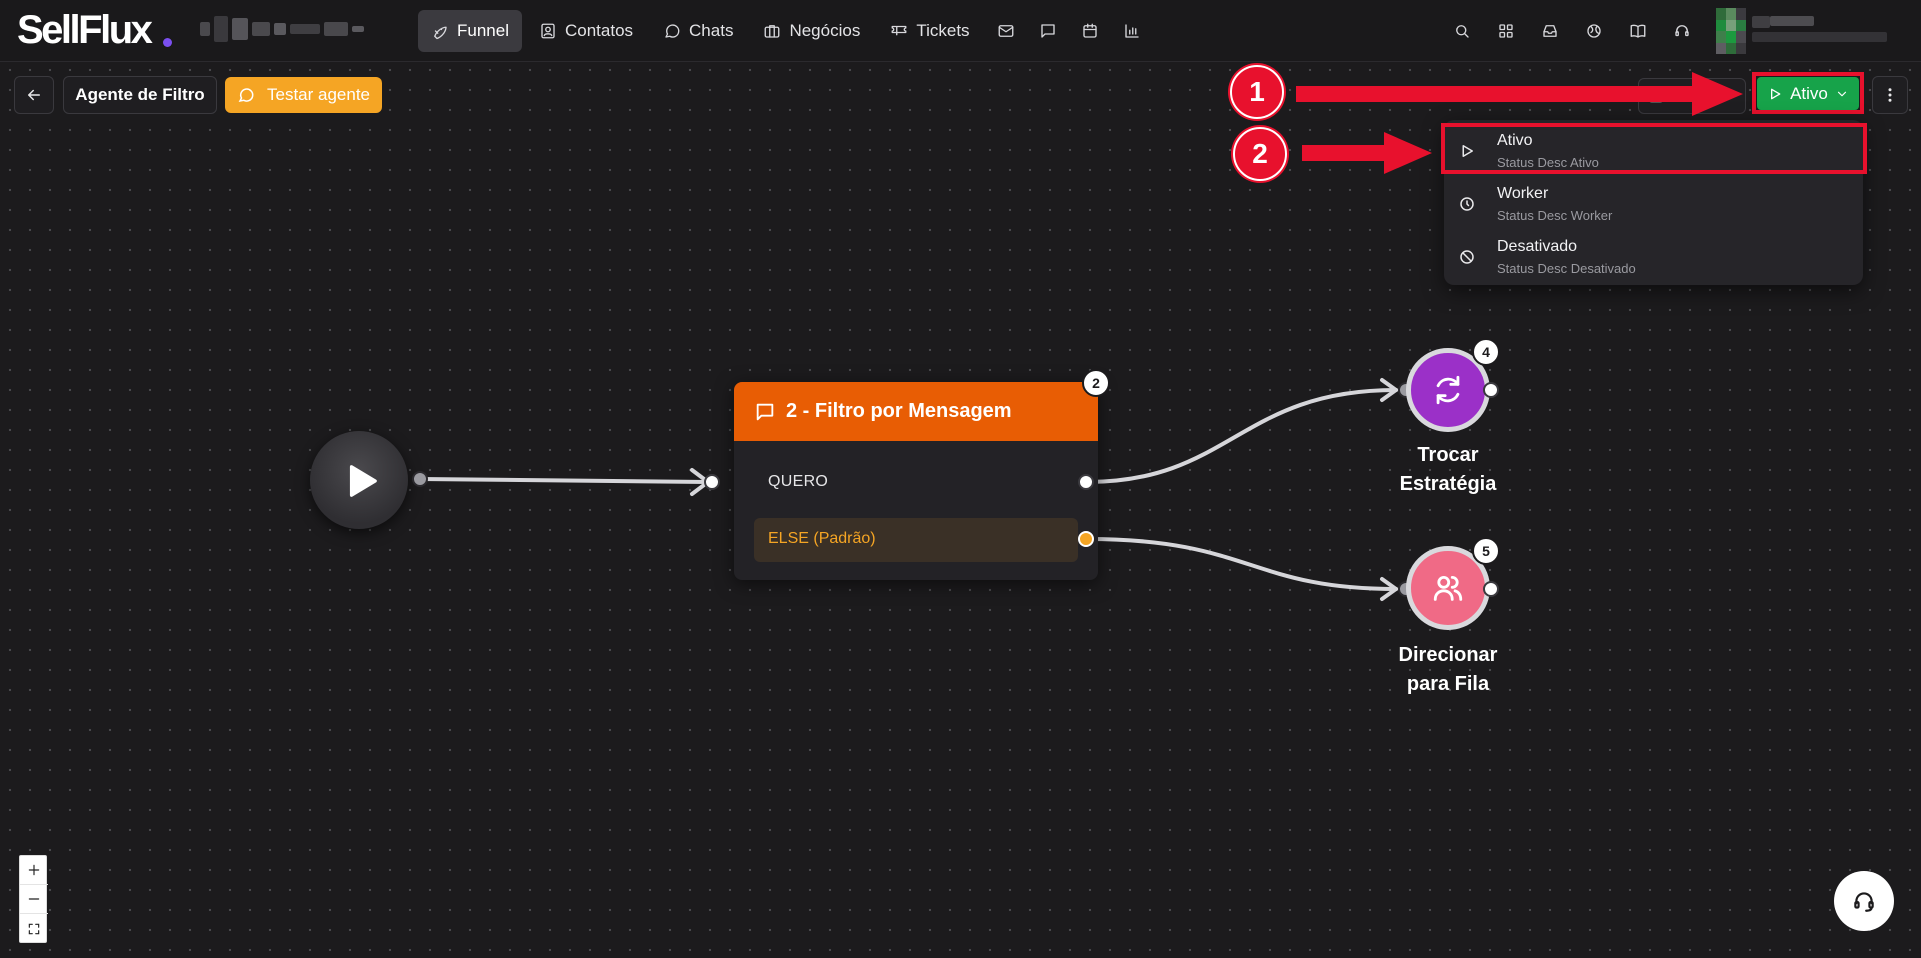  Describe the element at coordinates (798, 481) in the screenshot. I see `filter-branch-quero: QUERO` at that location.